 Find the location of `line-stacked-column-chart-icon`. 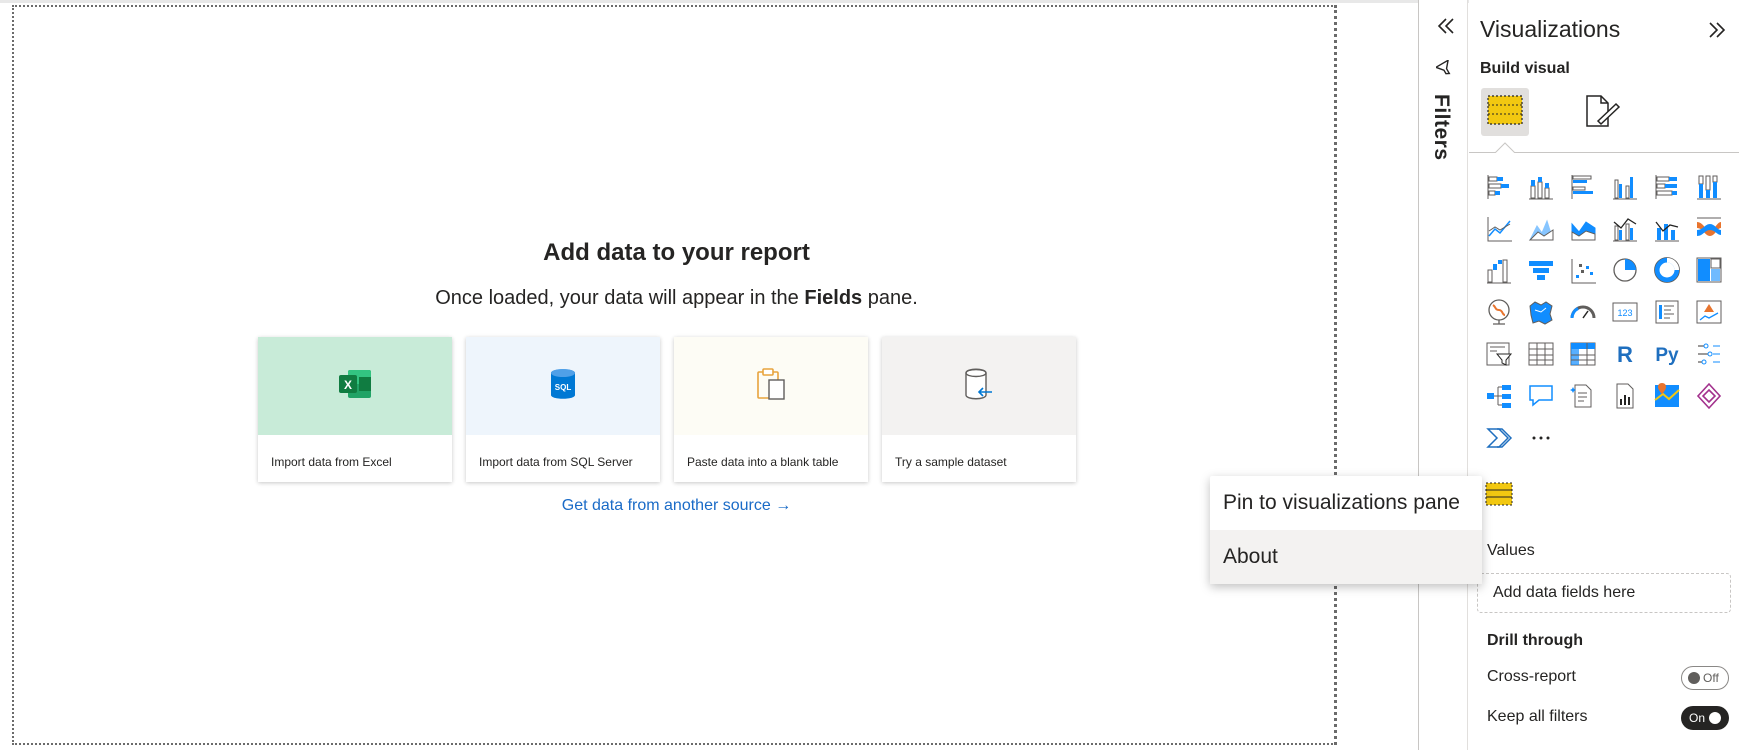

line-stacked-column-chart-icon is located at coordinates (1667, 228).